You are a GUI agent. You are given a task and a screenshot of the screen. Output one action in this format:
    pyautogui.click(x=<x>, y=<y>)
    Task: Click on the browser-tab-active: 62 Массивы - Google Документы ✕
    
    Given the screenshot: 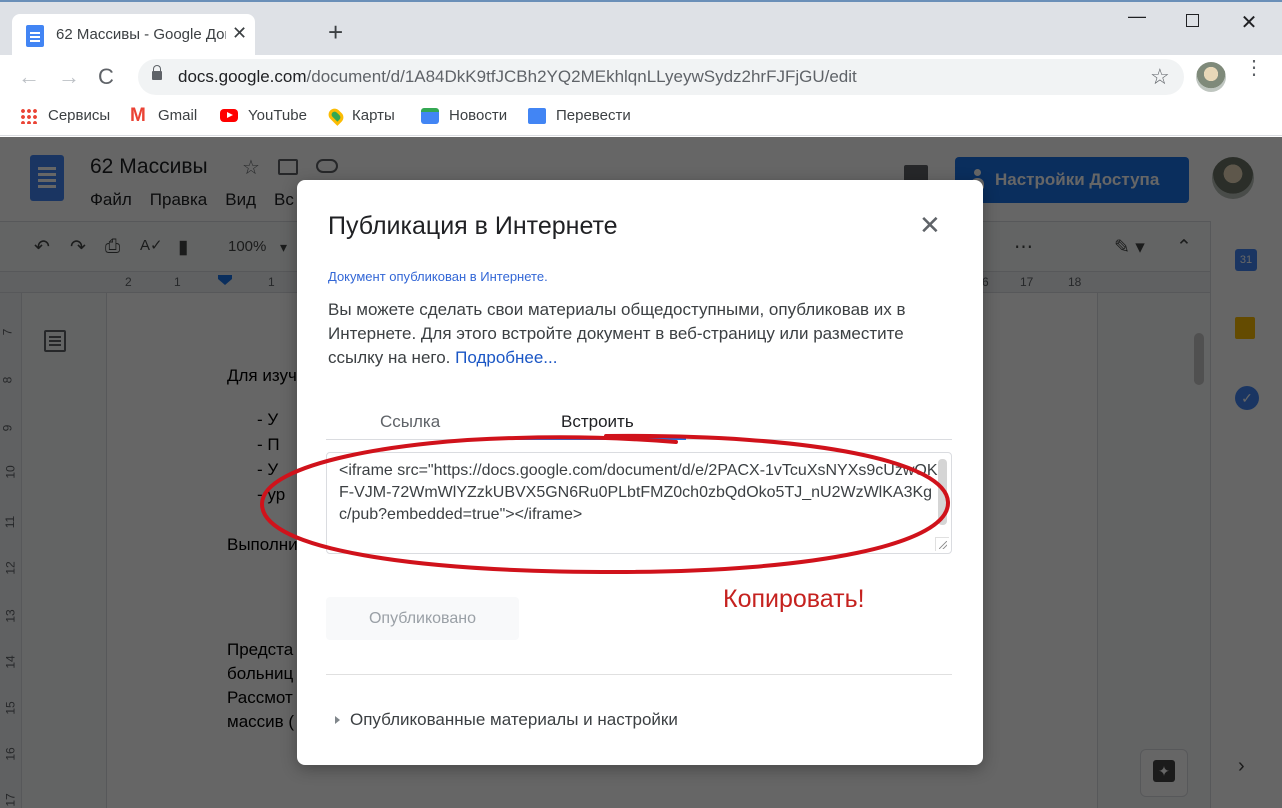 What is the action you would take?
    pyautogui.click(x=133, y=35)
    